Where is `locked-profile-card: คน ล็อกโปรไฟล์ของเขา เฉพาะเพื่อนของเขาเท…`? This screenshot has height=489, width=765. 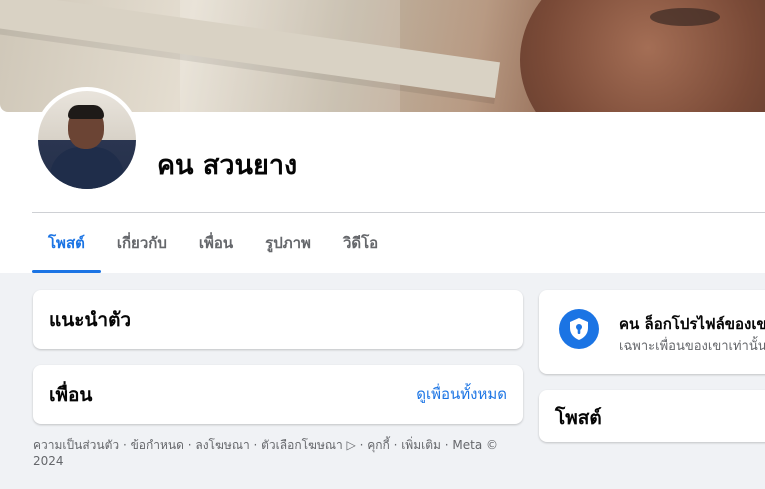
locked-profile-card: คน ล็อกโปรไฟล์ของเขา เฉพาะเพื่อนของเขาเท… is located at coordinates (652, 332).